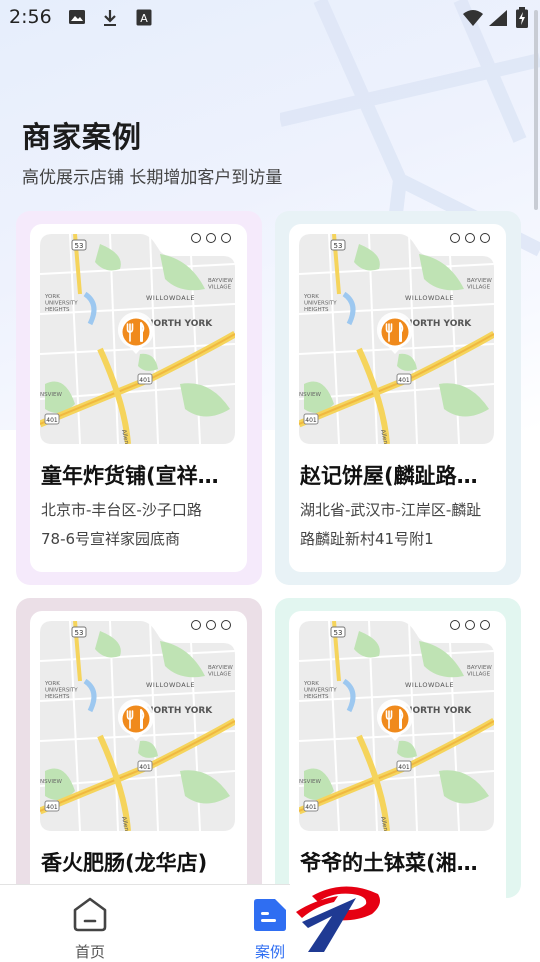 This screenshot has width=540, height=962. I want to click on address-line: 北京市-丰台区-沙子口路, so click(121, 510).